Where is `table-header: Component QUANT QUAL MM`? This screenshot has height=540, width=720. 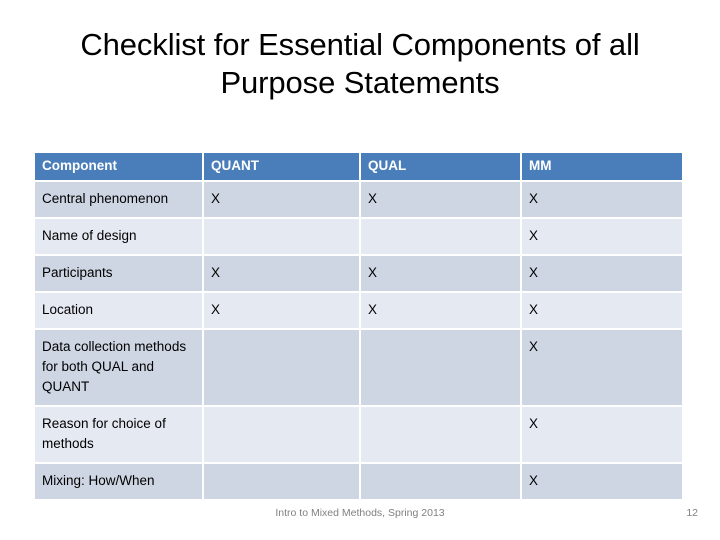 table-header: Component QUANT QUAL MM is located at coordinates (358, 166).